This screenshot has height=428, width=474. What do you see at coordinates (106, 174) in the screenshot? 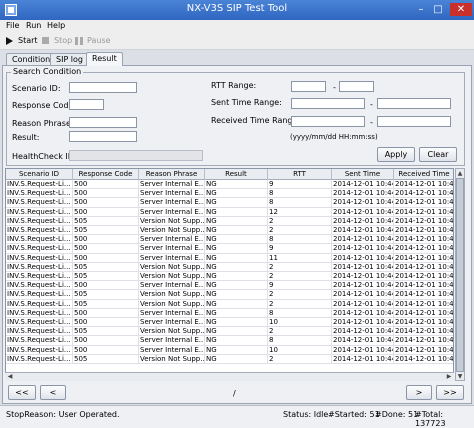
I see `column-header: Response Code` at bounding box center [106, 174].